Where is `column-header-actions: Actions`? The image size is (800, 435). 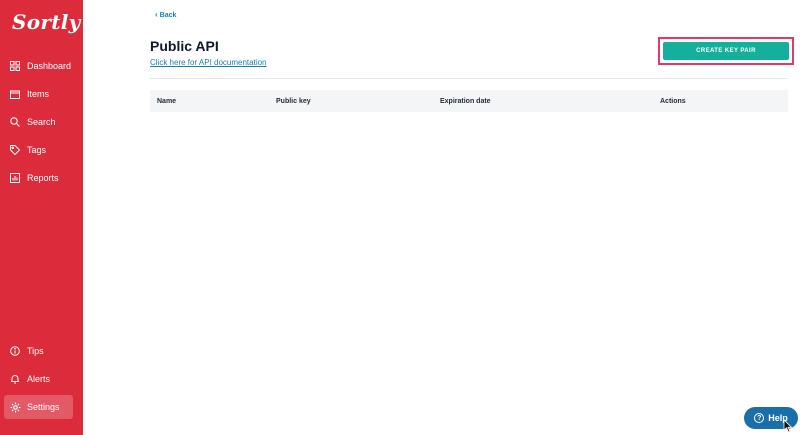 column-header-actions: Actions is located at coordinates (673, 101).